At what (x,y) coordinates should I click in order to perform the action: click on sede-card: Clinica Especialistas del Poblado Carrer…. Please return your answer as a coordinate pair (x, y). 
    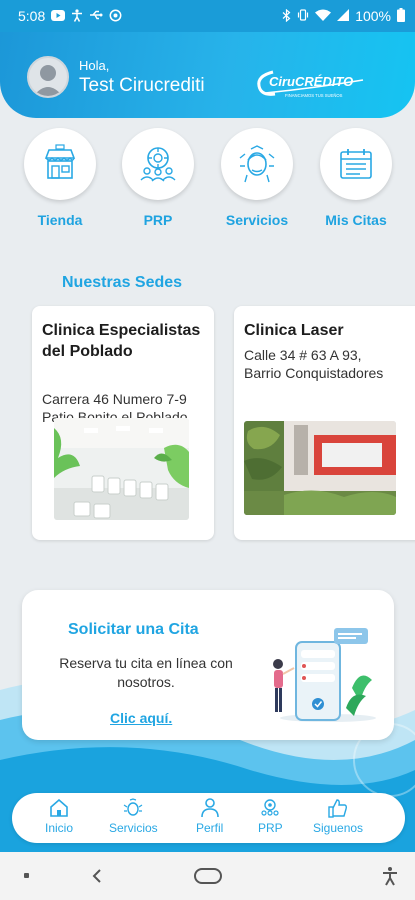
    Looking at the image, I should click on (123, 423).